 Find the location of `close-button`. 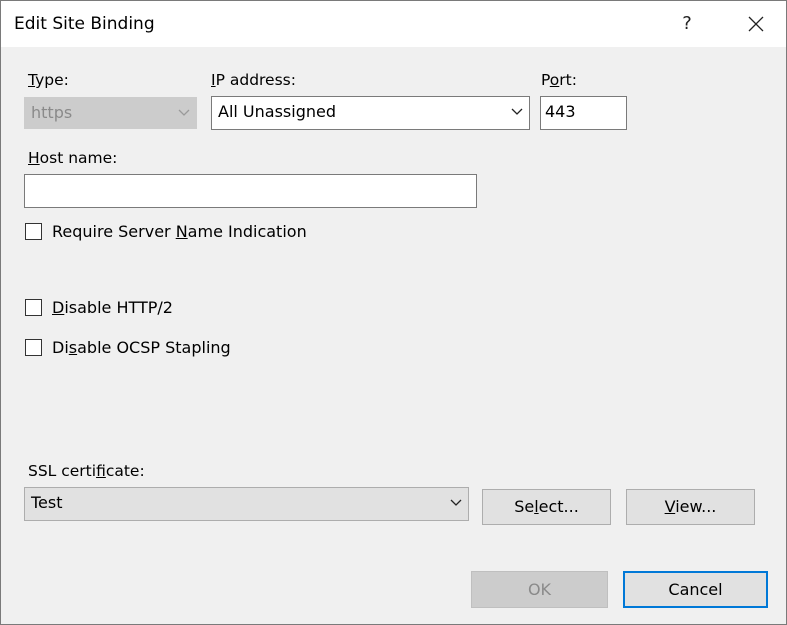

close-button is located at coordinates (756, 24).